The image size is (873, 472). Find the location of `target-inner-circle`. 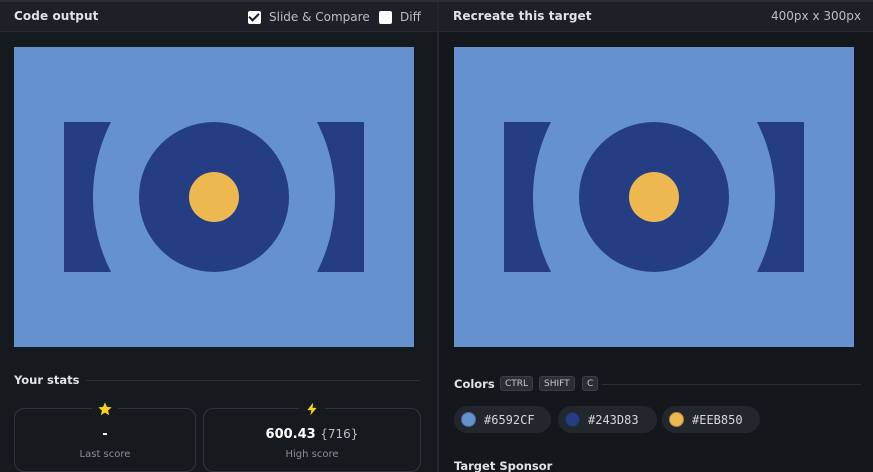

target-inner-circle is located at coordinates (654, 197).